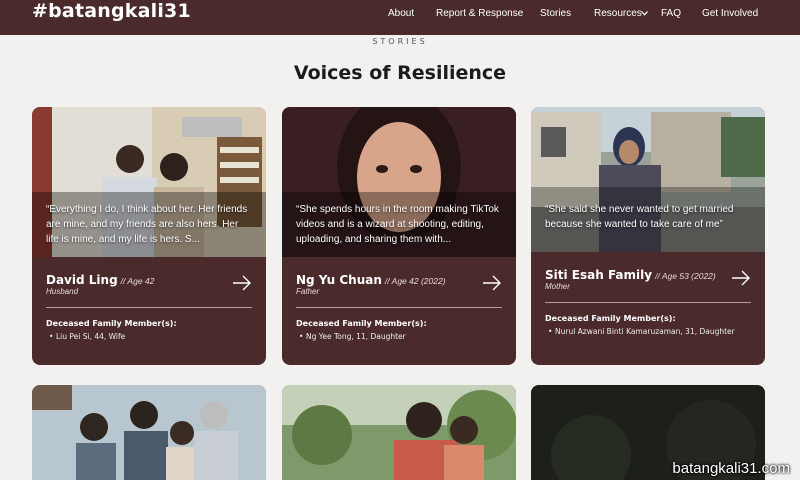 This screenshot has width=800, height=480. What do you see at coordinates (557, 286) in the screenshot?
I see `story-relation: Mother` at bounding box center [557, 286].